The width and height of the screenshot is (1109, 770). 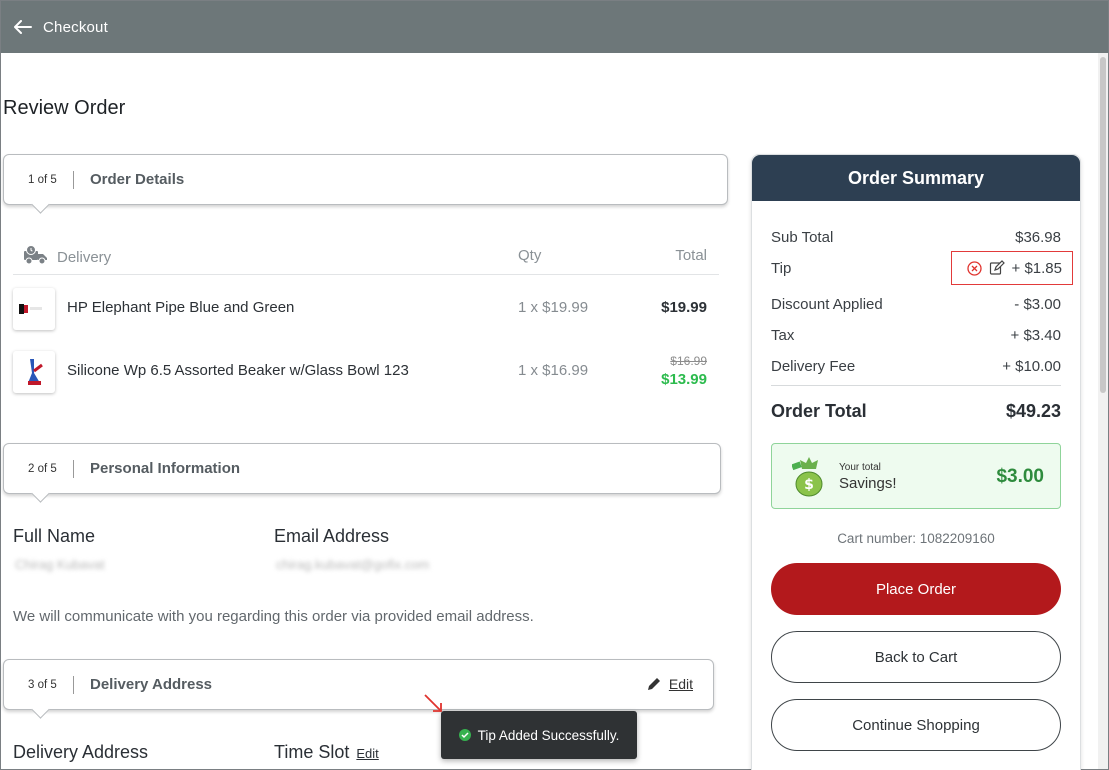 I want to click on original-price: $16.99, so click(x=688, y=361).